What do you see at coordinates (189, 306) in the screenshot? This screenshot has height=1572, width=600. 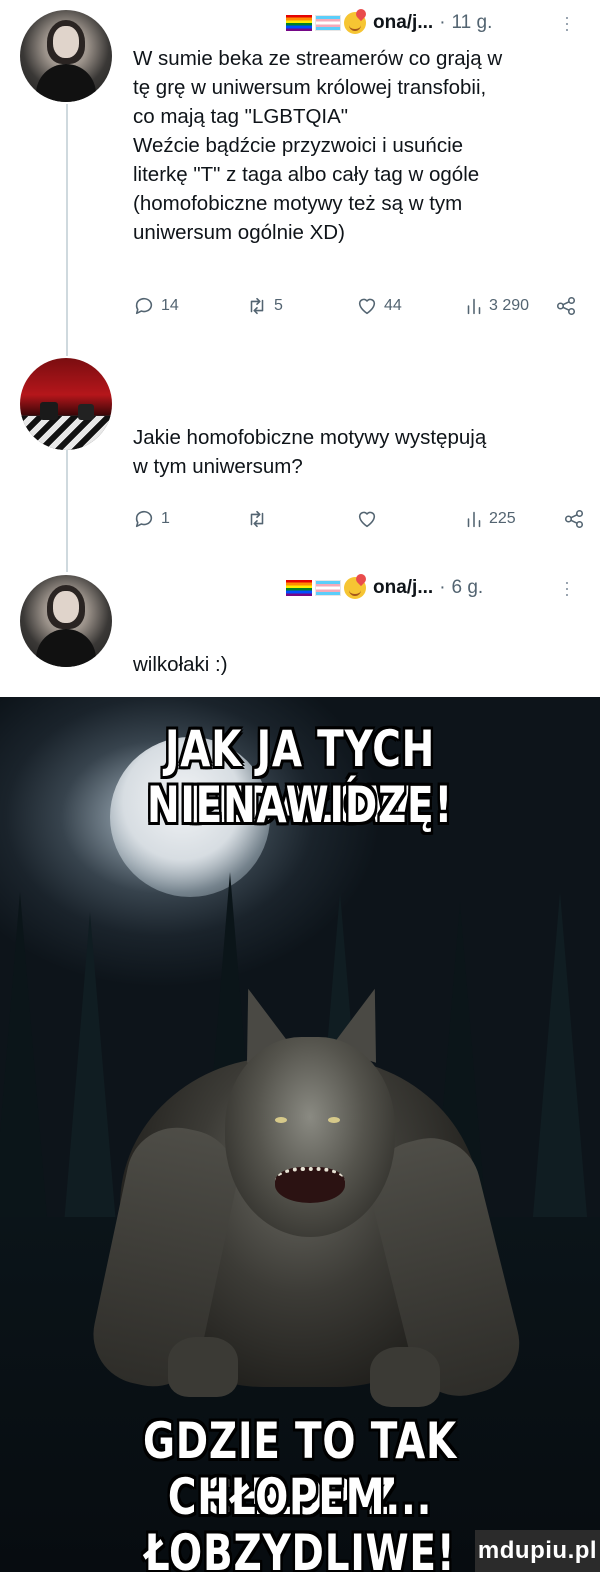 I see `reply-button: 14` at bounding box center [189, 306].